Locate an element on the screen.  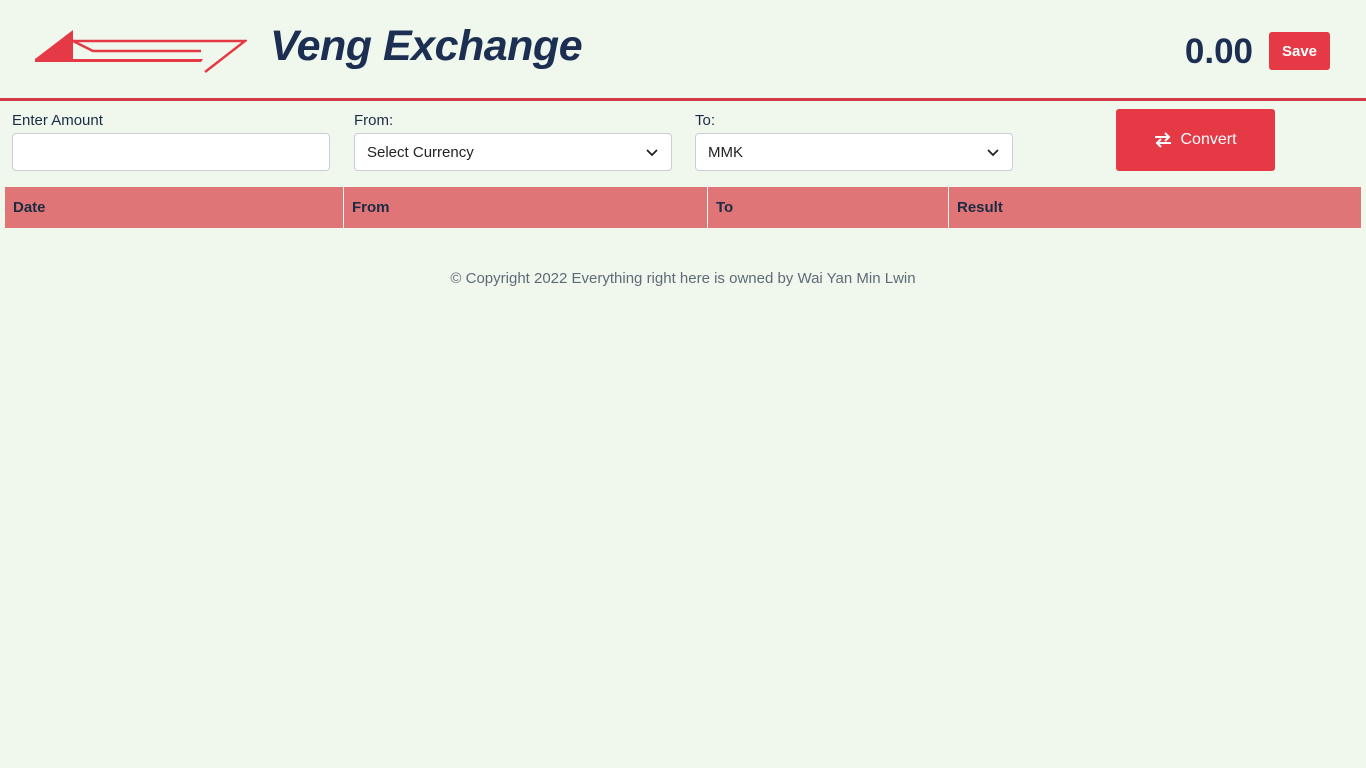
history-table-wrapper: Date From To Result is located at coordinates (683, 207).